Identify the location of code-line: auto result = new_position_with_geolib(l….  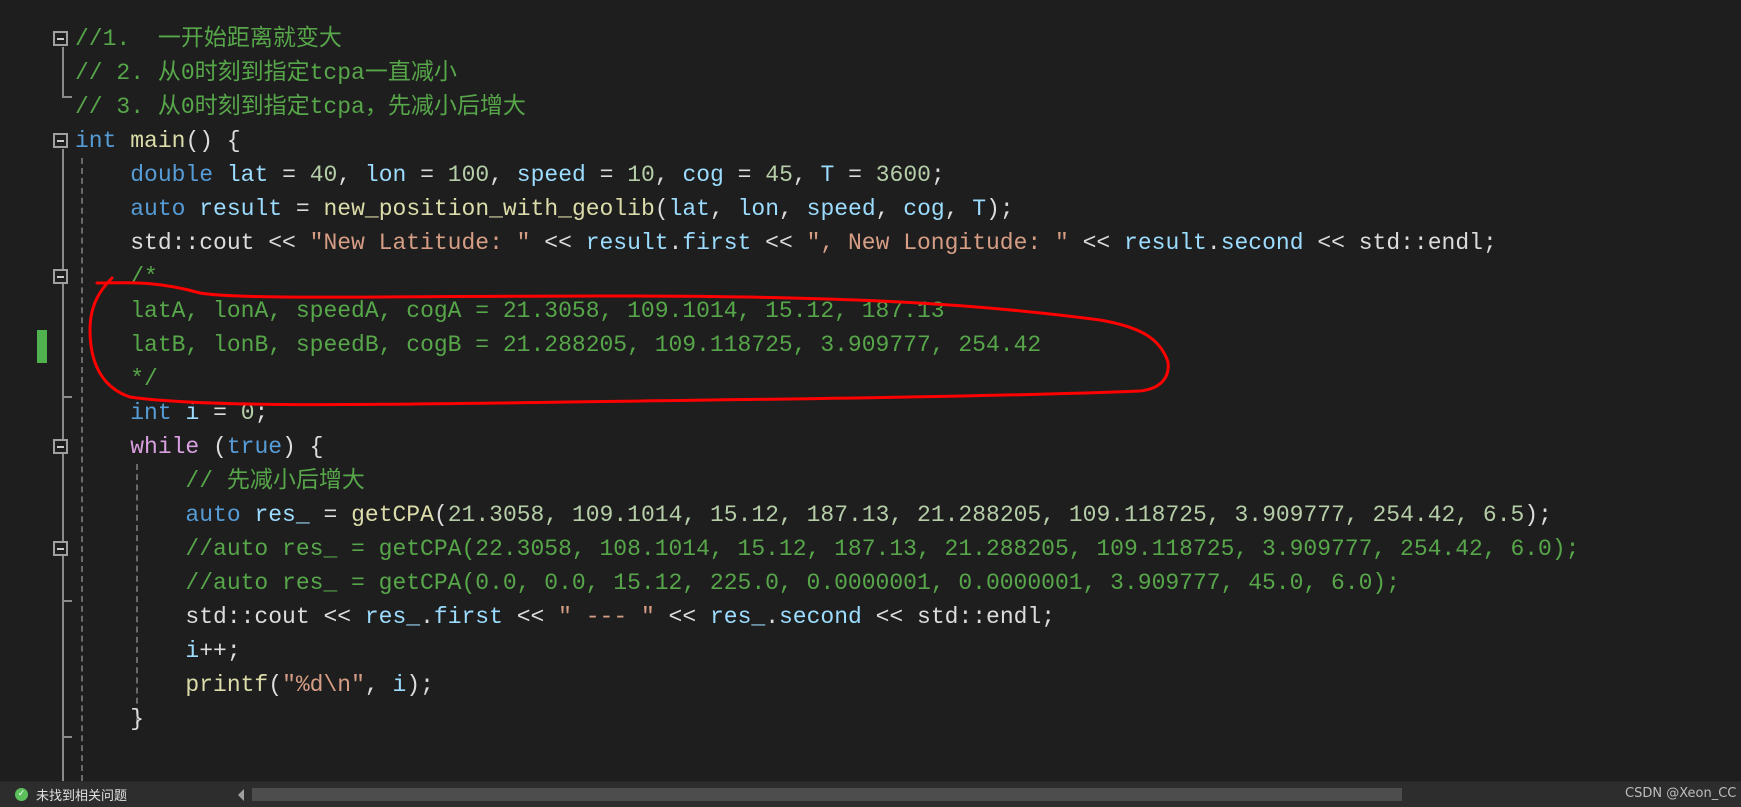
(827, 209).